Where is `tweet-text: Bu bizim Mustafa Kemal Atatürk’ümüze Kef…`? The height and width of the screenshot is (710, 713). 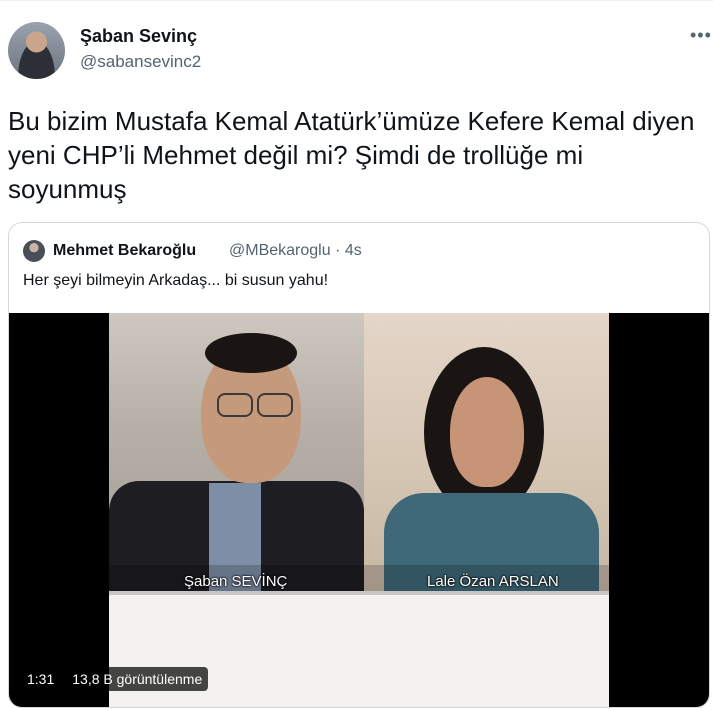
tweet-text: Bu bizim Mustafa Kemal Atatürk’ümüze Kef… is located at coordinates (351, 155).